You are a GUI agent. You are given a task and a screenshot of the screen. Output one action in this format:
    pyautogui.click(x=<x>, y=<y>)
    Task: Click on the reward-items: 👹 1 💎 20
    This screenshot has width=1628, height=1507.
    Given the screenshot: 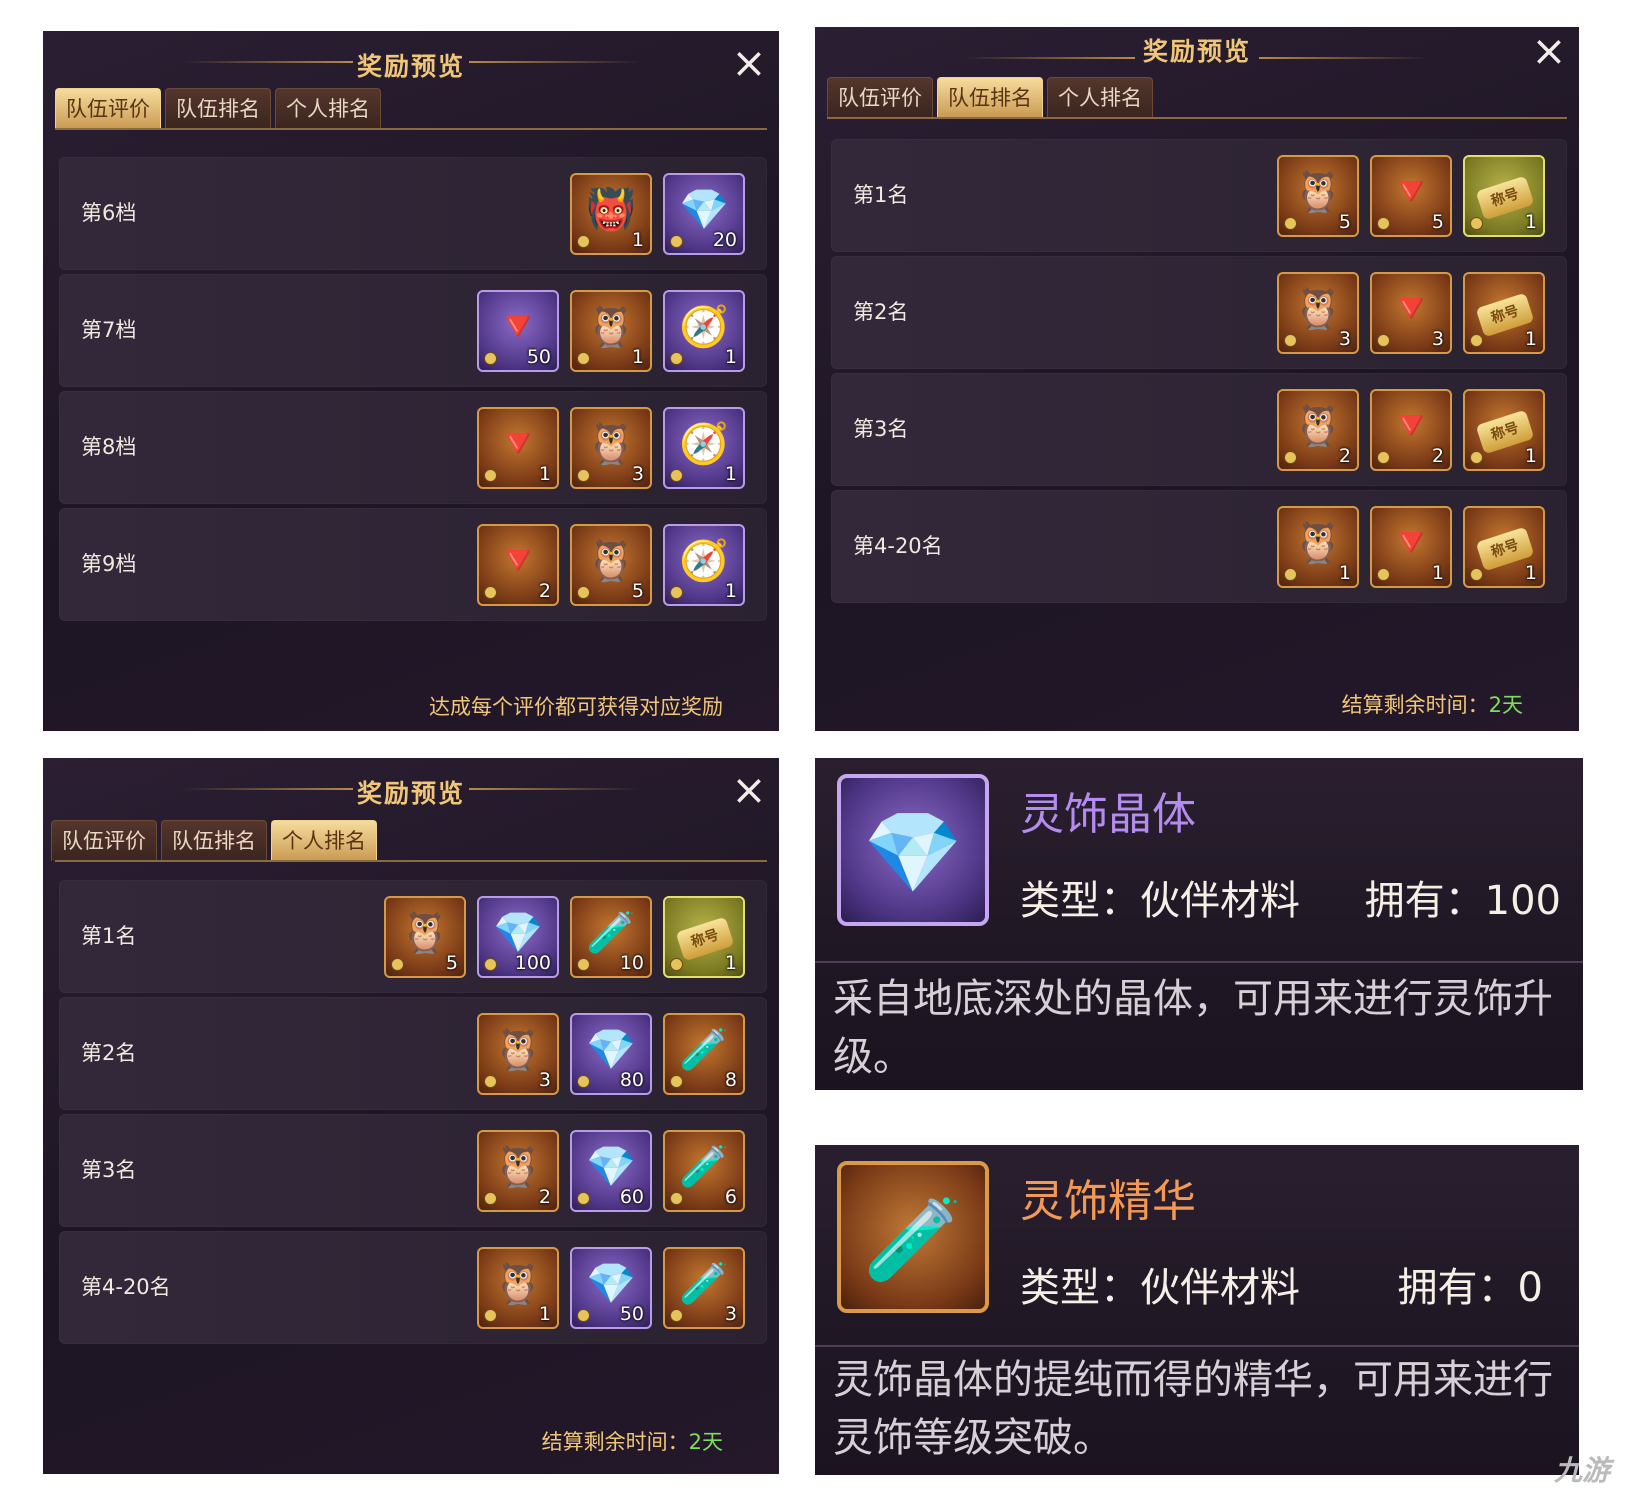 What is the action you would take?
    pyautogui.click(x=657, y=214)
    